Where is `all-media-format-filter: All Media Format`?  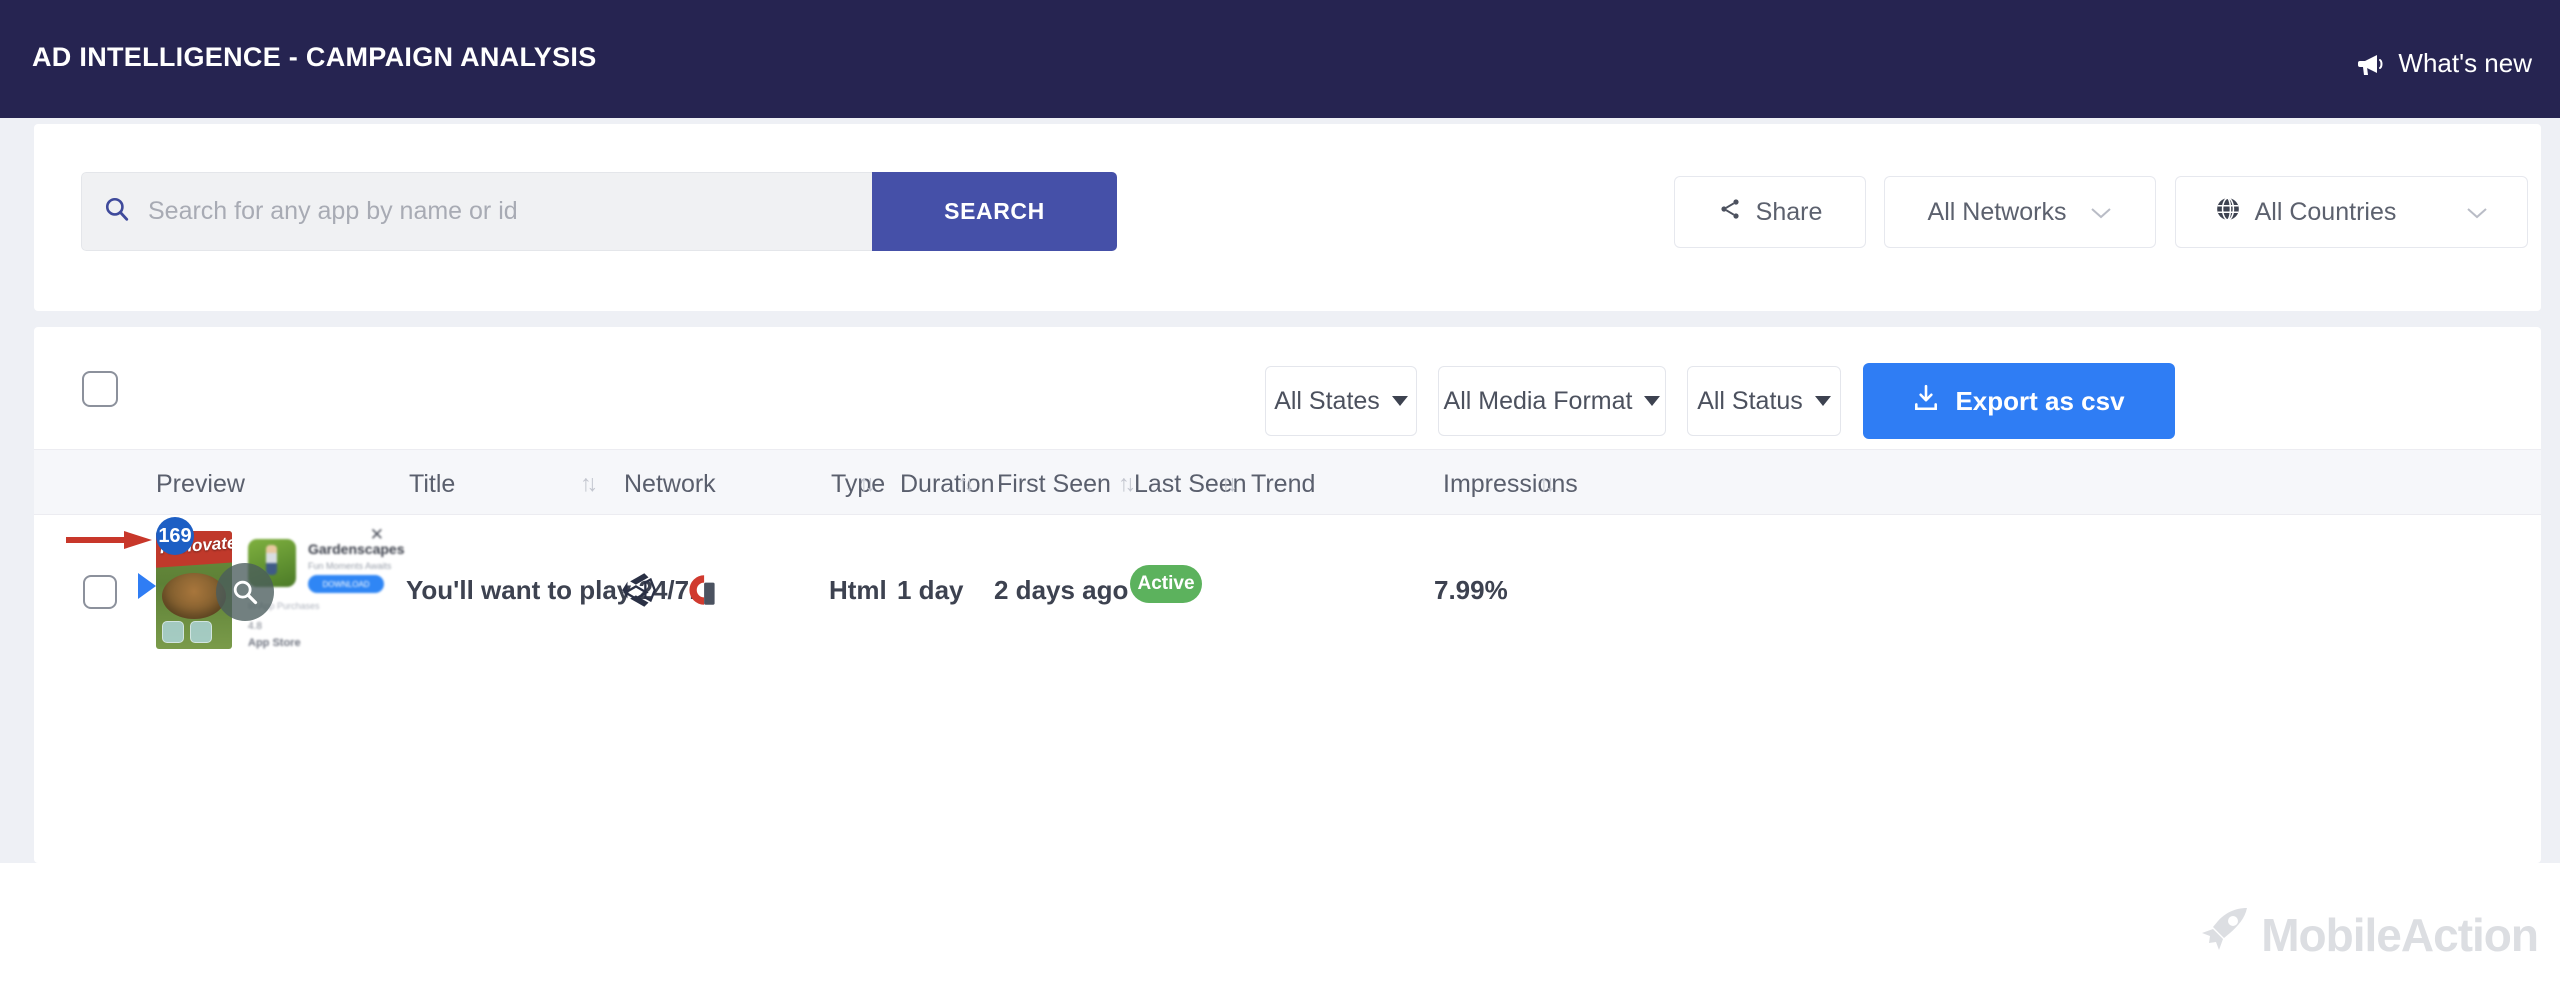
all-media-format-filter: All Media Format is located at coordinates (1552, 401).